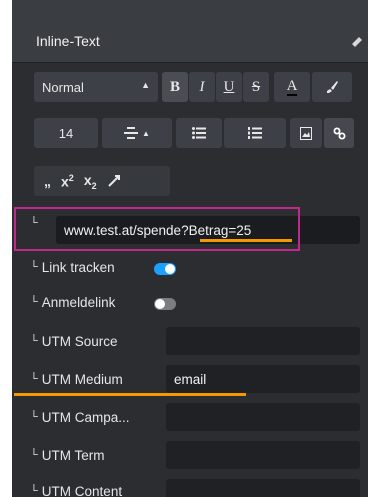  What do you see at coordinates (263, 488) in the screenshot?
I see `utm-content-input` at bounding box center [263, 488].